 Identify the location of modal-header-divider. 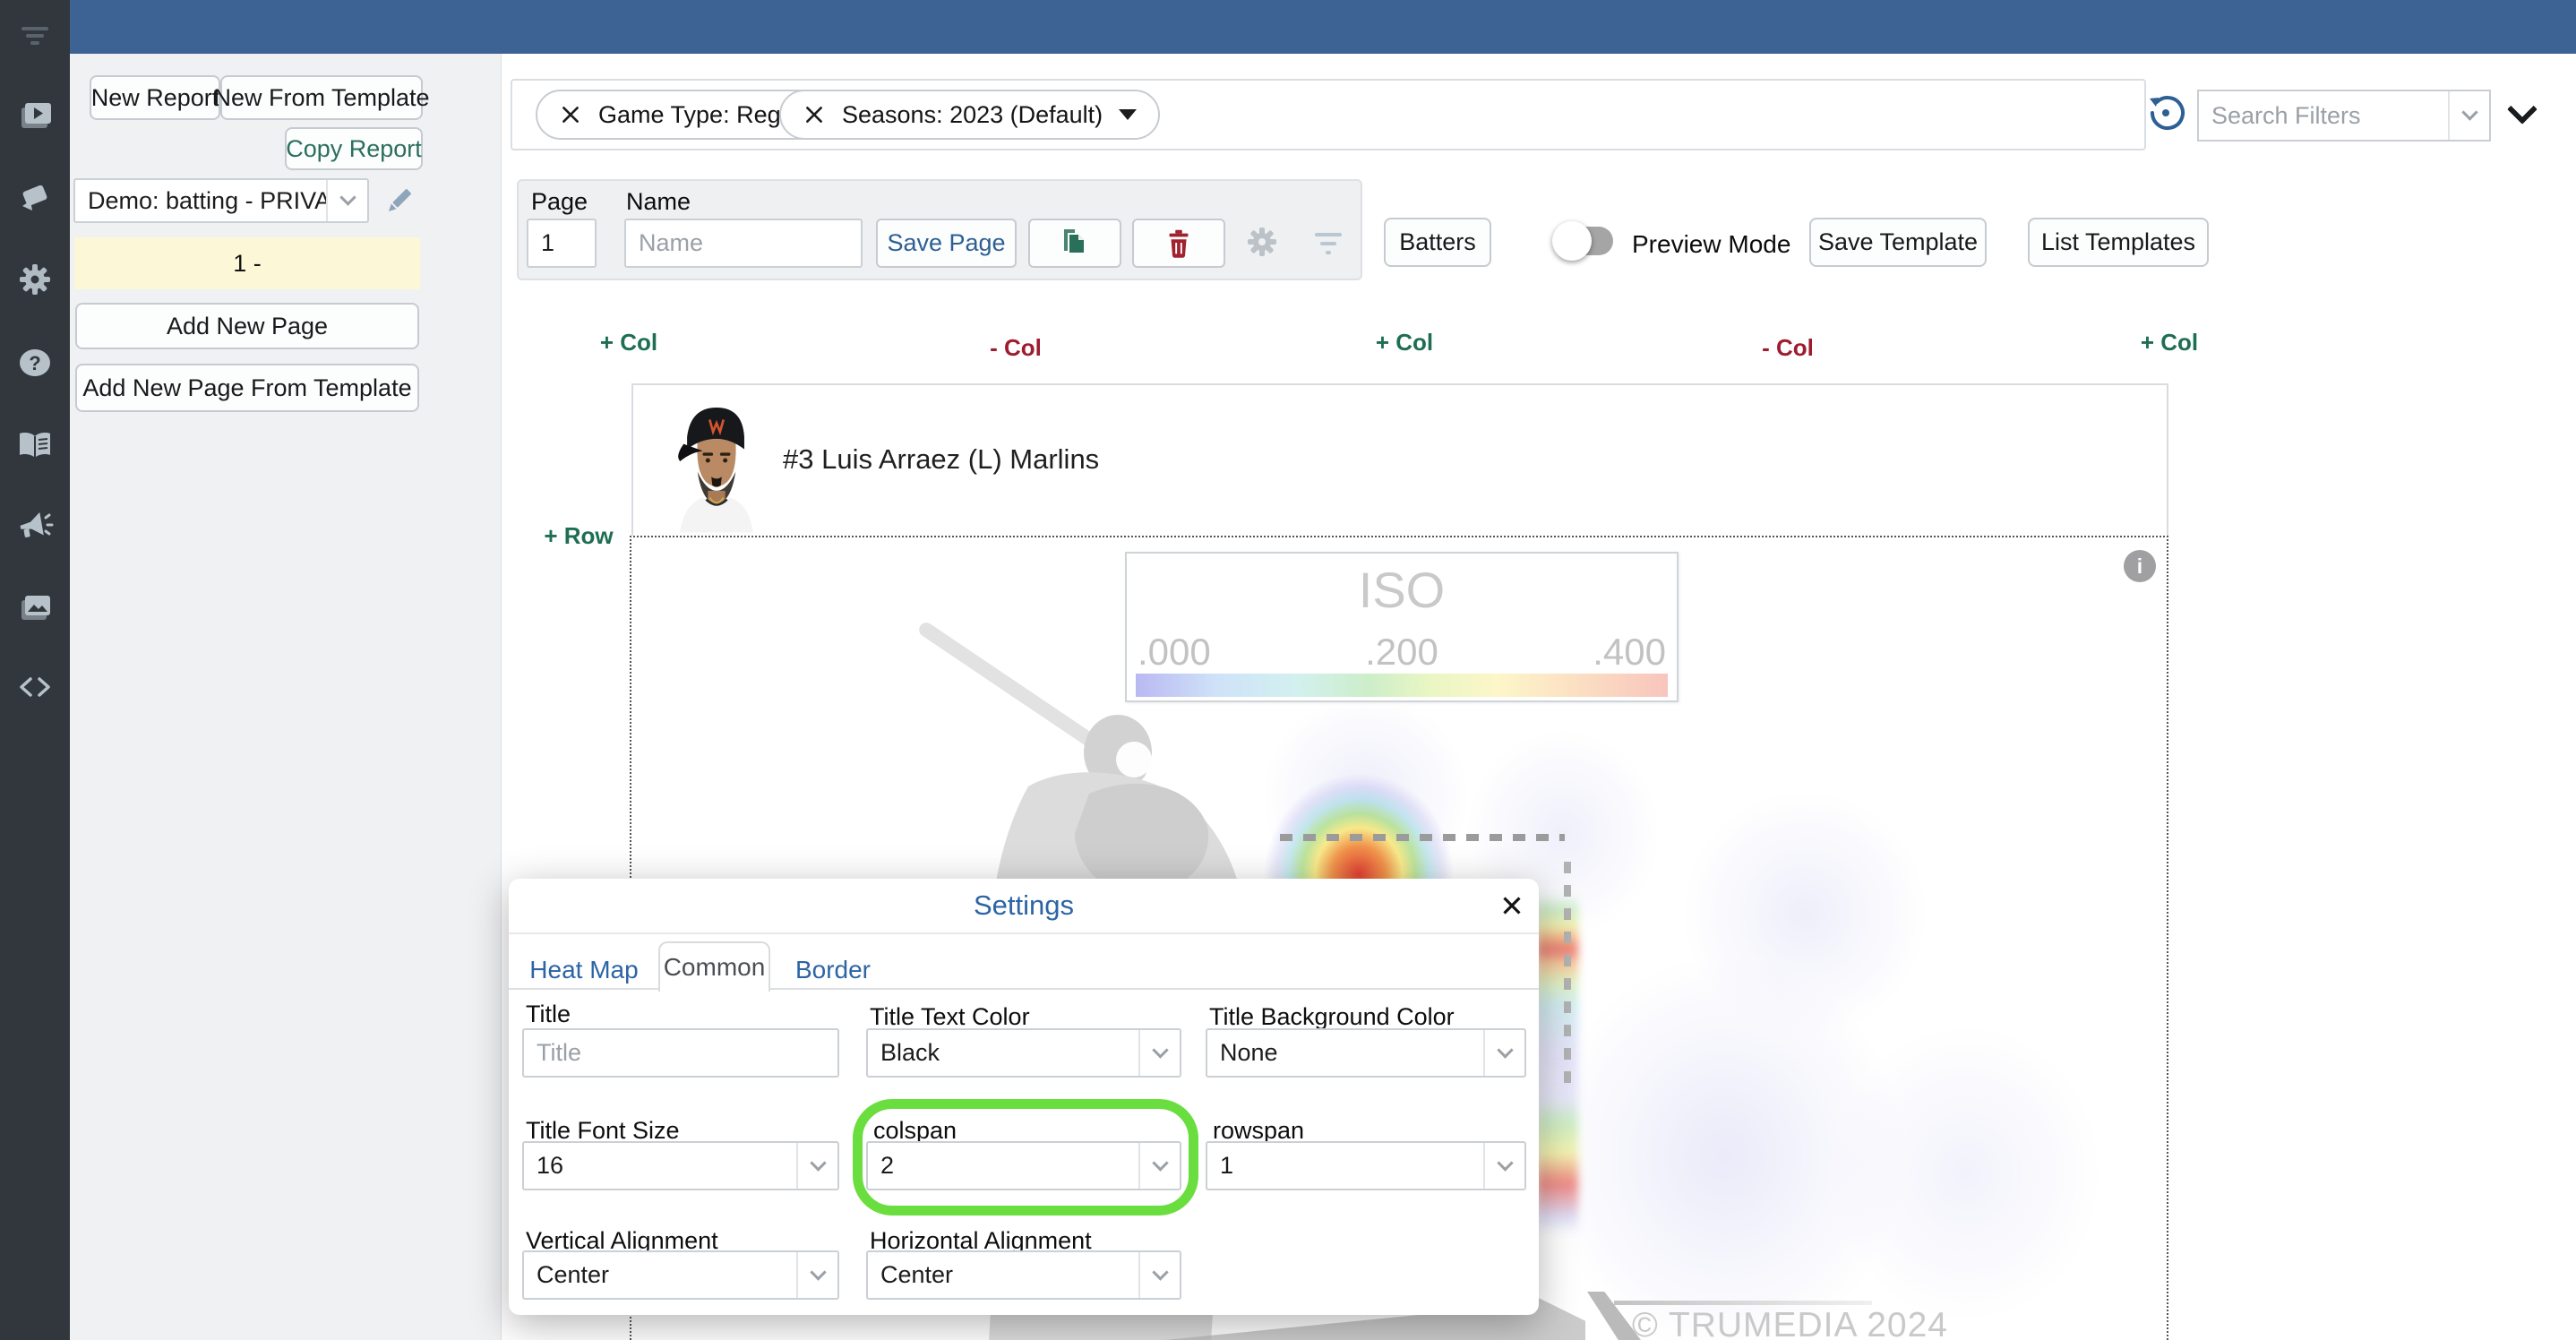
(1024, 933).